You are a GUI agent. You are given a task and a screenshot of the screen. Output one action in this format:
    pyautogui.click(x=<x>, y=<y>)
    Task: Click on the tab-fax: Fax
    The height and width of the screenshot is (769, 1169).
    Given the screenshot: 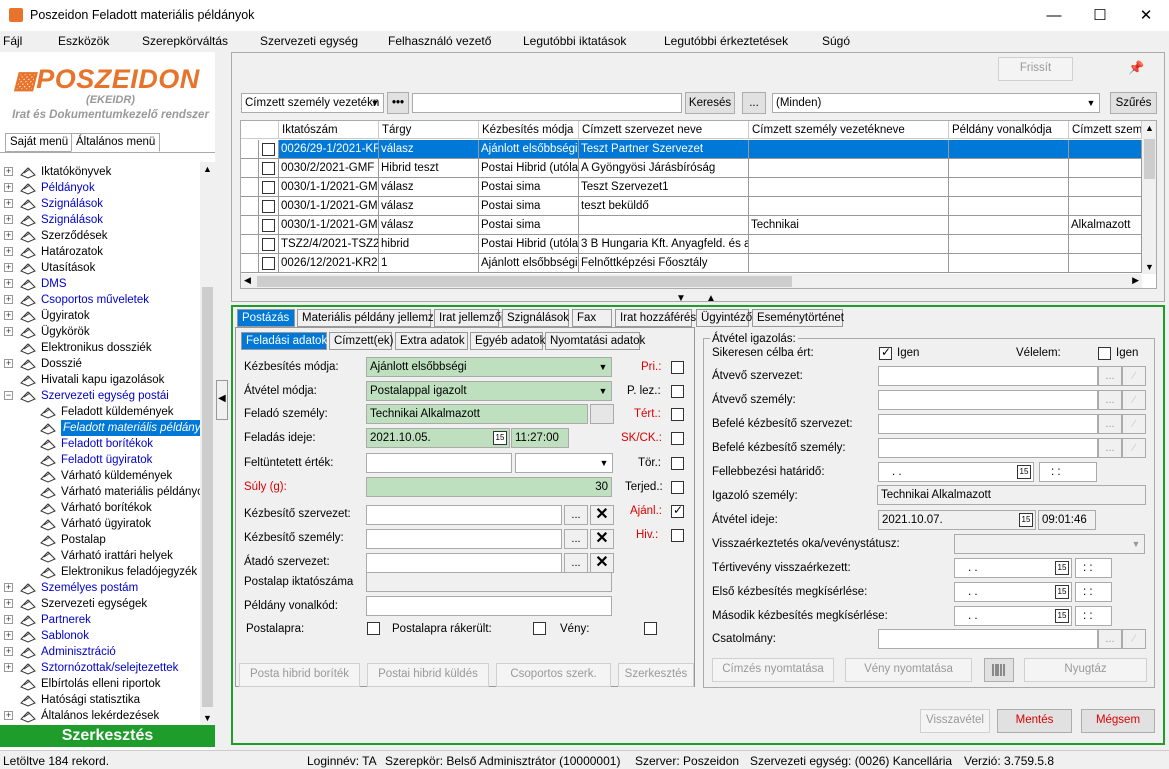 What is the action you would take?
    pyautogui.click(x=592, y=318)
    